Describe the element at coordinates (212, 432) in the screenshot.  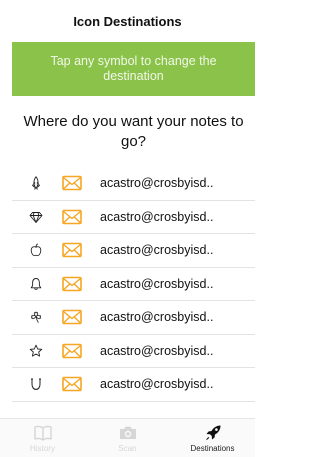
I see `rocket-icon` at that location.